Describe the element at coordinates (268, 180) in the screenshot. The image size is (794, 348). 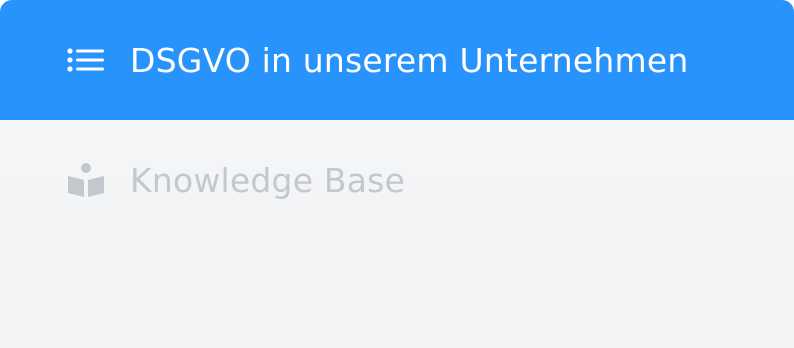
I see `menu-item-label: Knowledge Base` at that location.